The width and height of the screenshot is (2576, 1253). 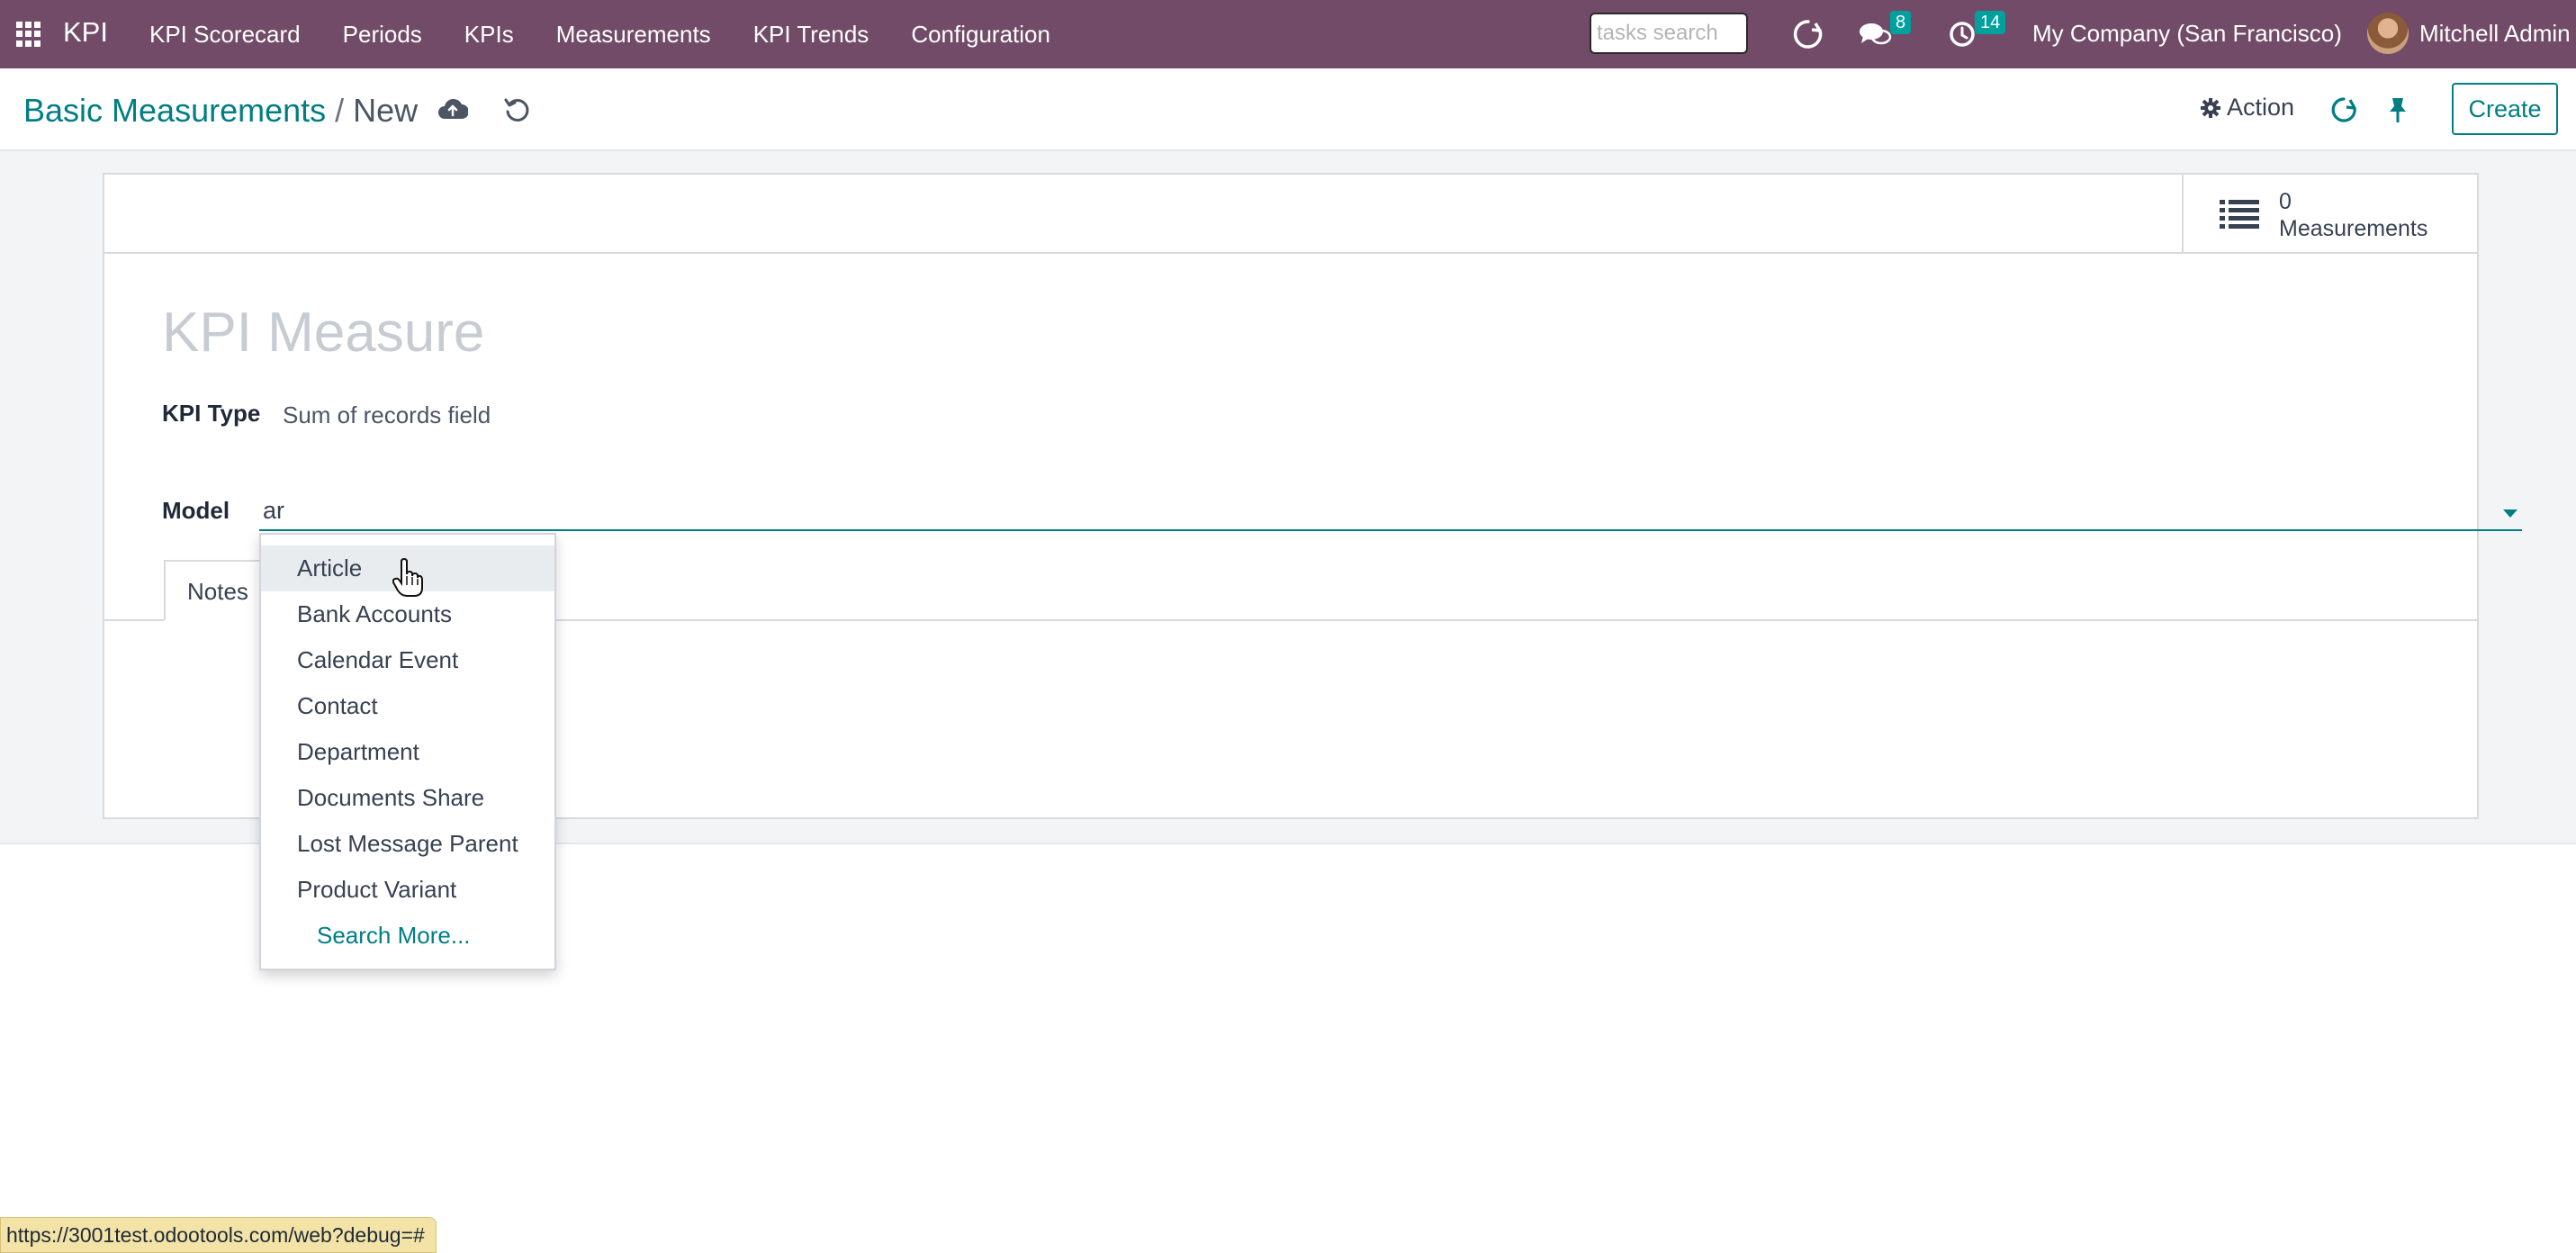 I want to click on breadcrumb-current: New, so click(x=386, y=111).